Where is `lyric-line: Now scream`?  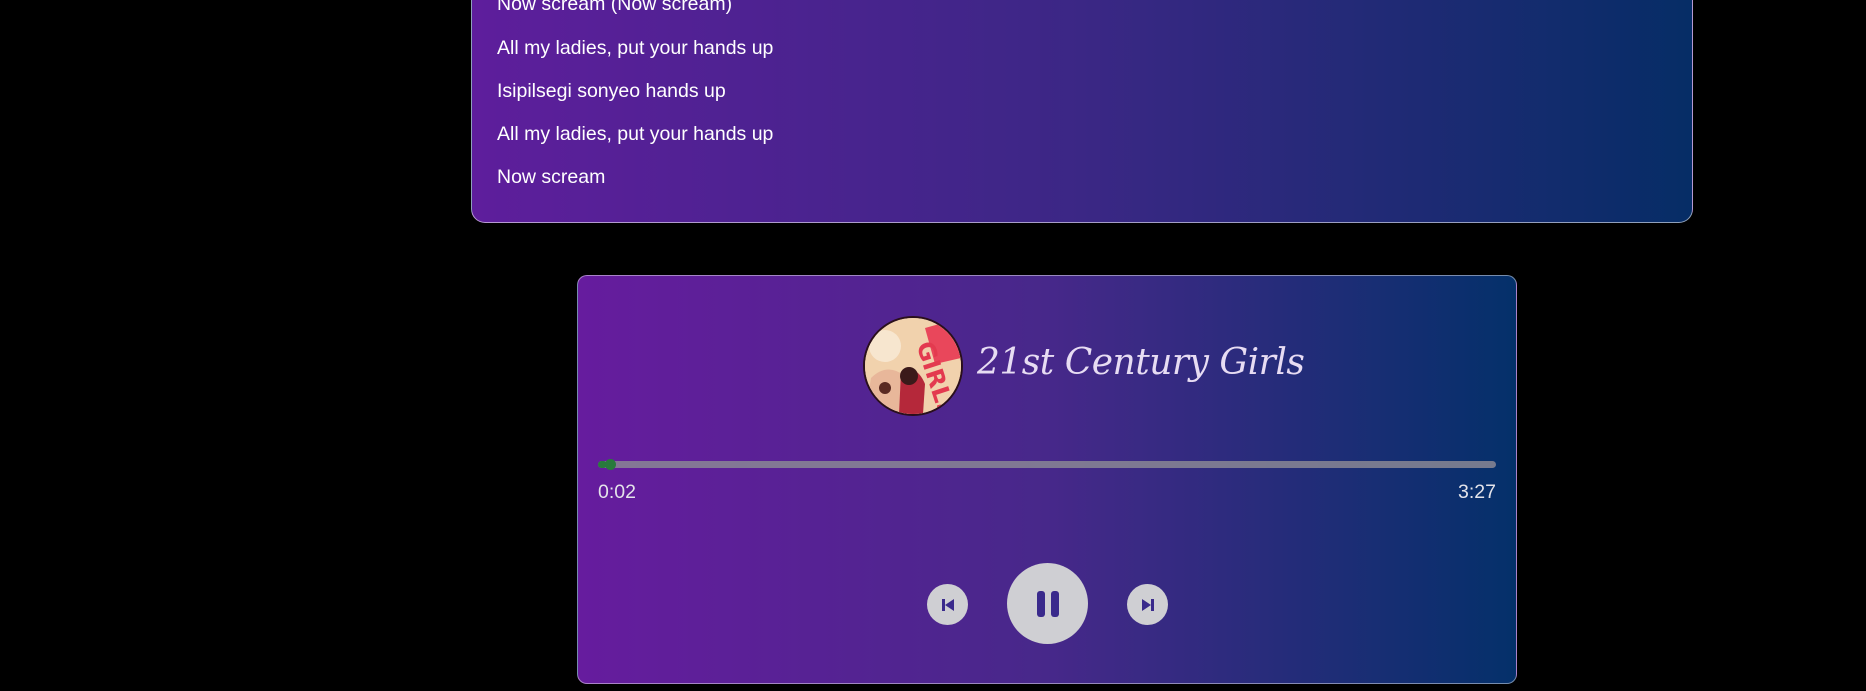 lyric-line: Now scream is located at coordinates (551, 177).